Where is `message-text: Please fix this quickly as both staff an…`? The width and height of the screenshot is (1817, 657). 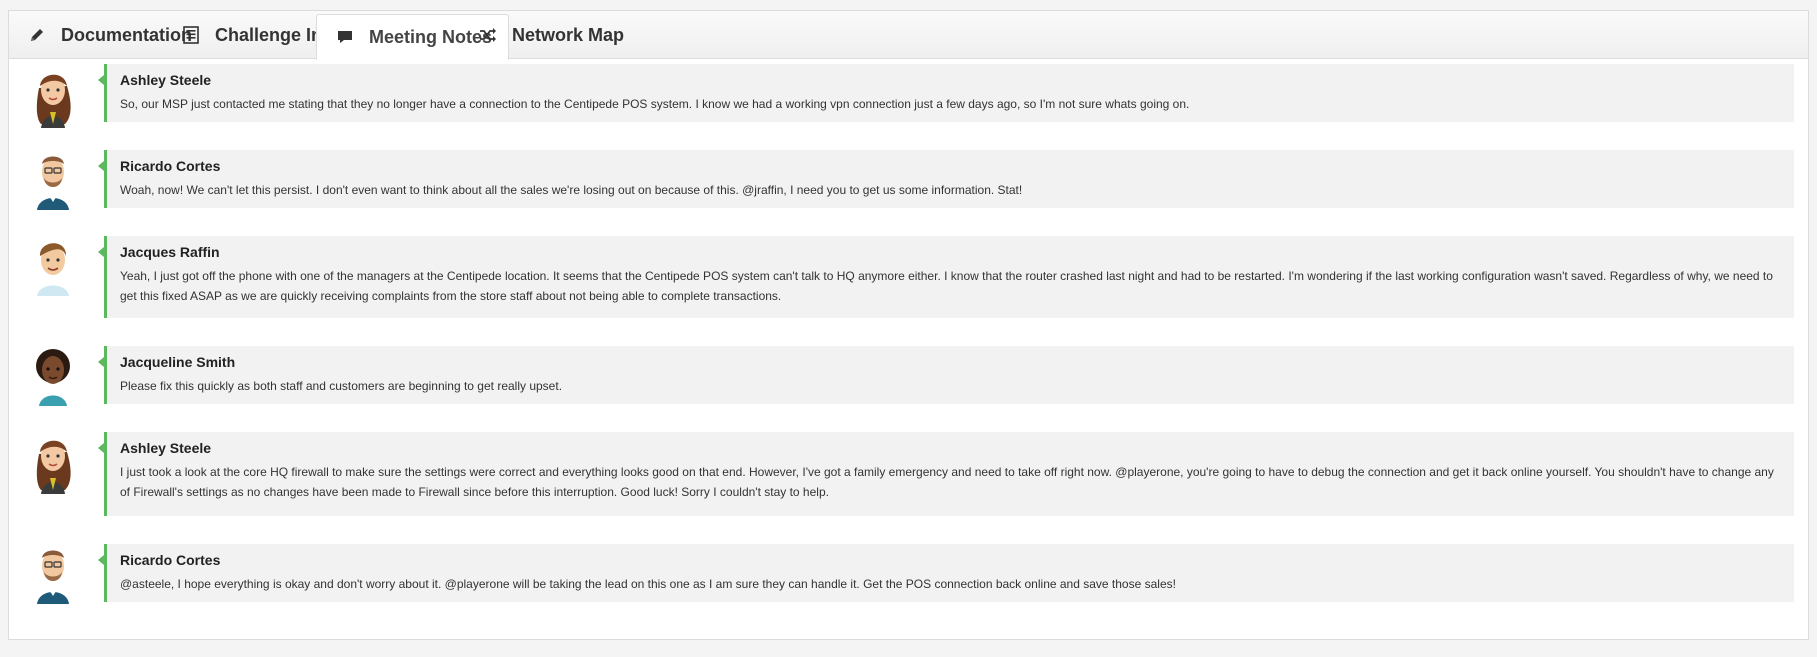 message-text: Please fix this quickly as both staff an… is located at coordinates (341, 386).